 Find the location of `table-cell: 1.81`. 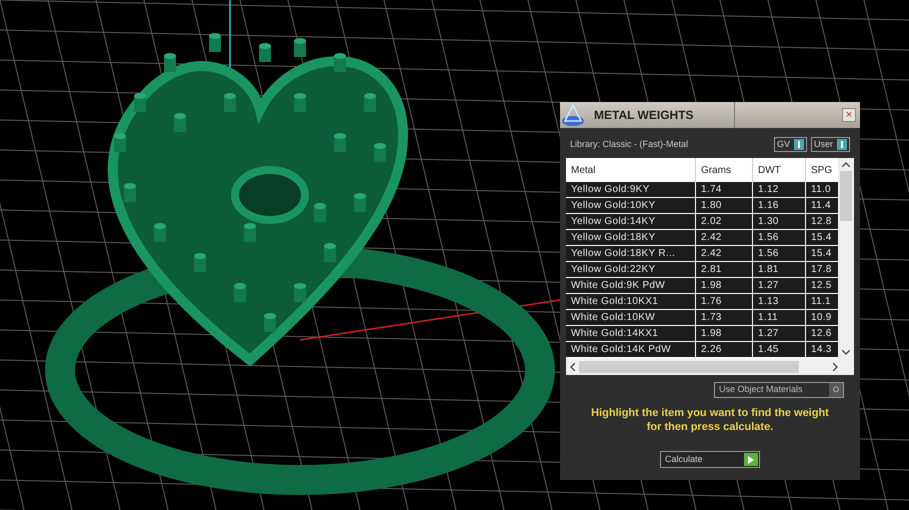

table-cell: 1.81 is located at coordinates (779, 269).